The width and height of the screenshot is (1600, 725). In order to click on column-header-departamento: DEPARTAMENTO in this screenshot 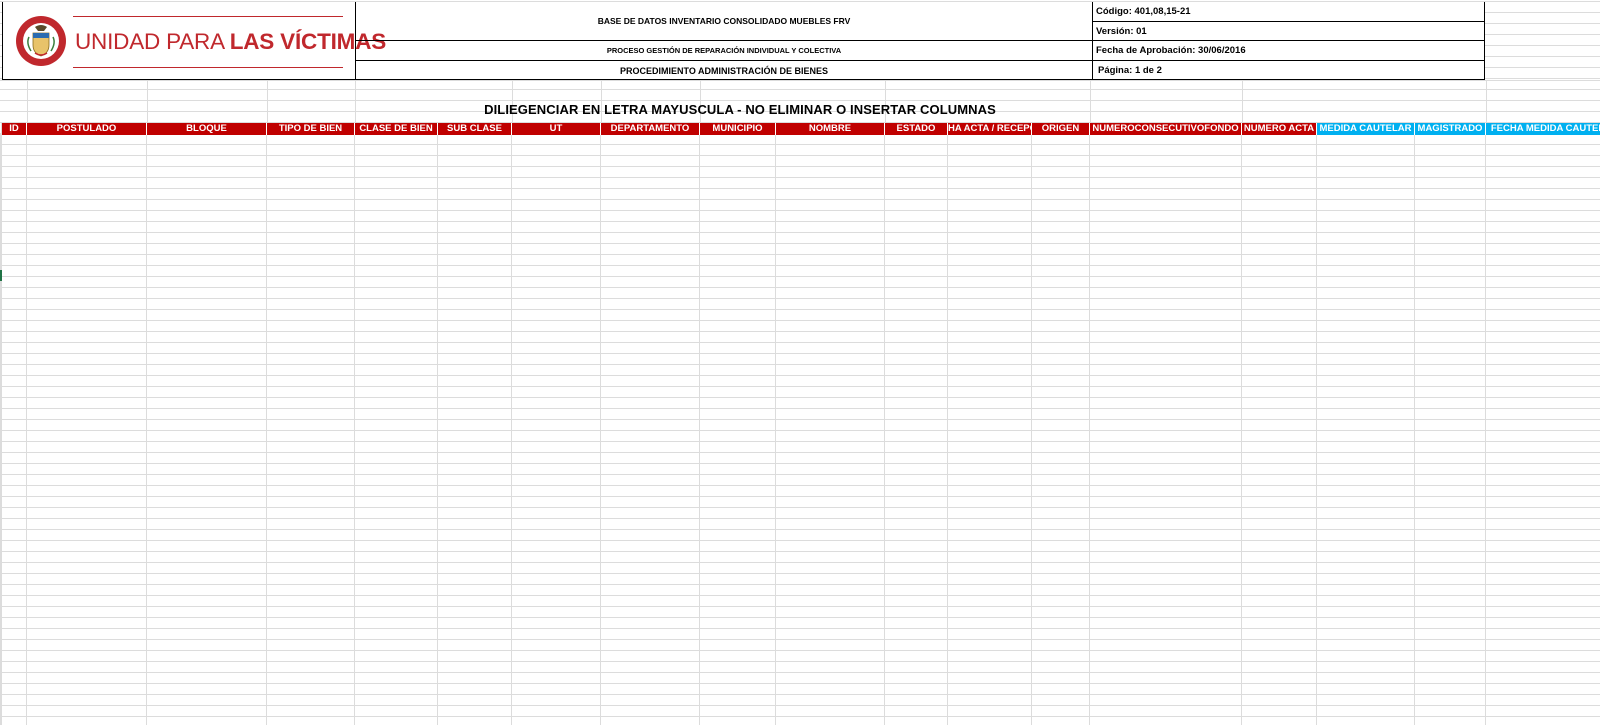, I will do `click(650, 129)`.